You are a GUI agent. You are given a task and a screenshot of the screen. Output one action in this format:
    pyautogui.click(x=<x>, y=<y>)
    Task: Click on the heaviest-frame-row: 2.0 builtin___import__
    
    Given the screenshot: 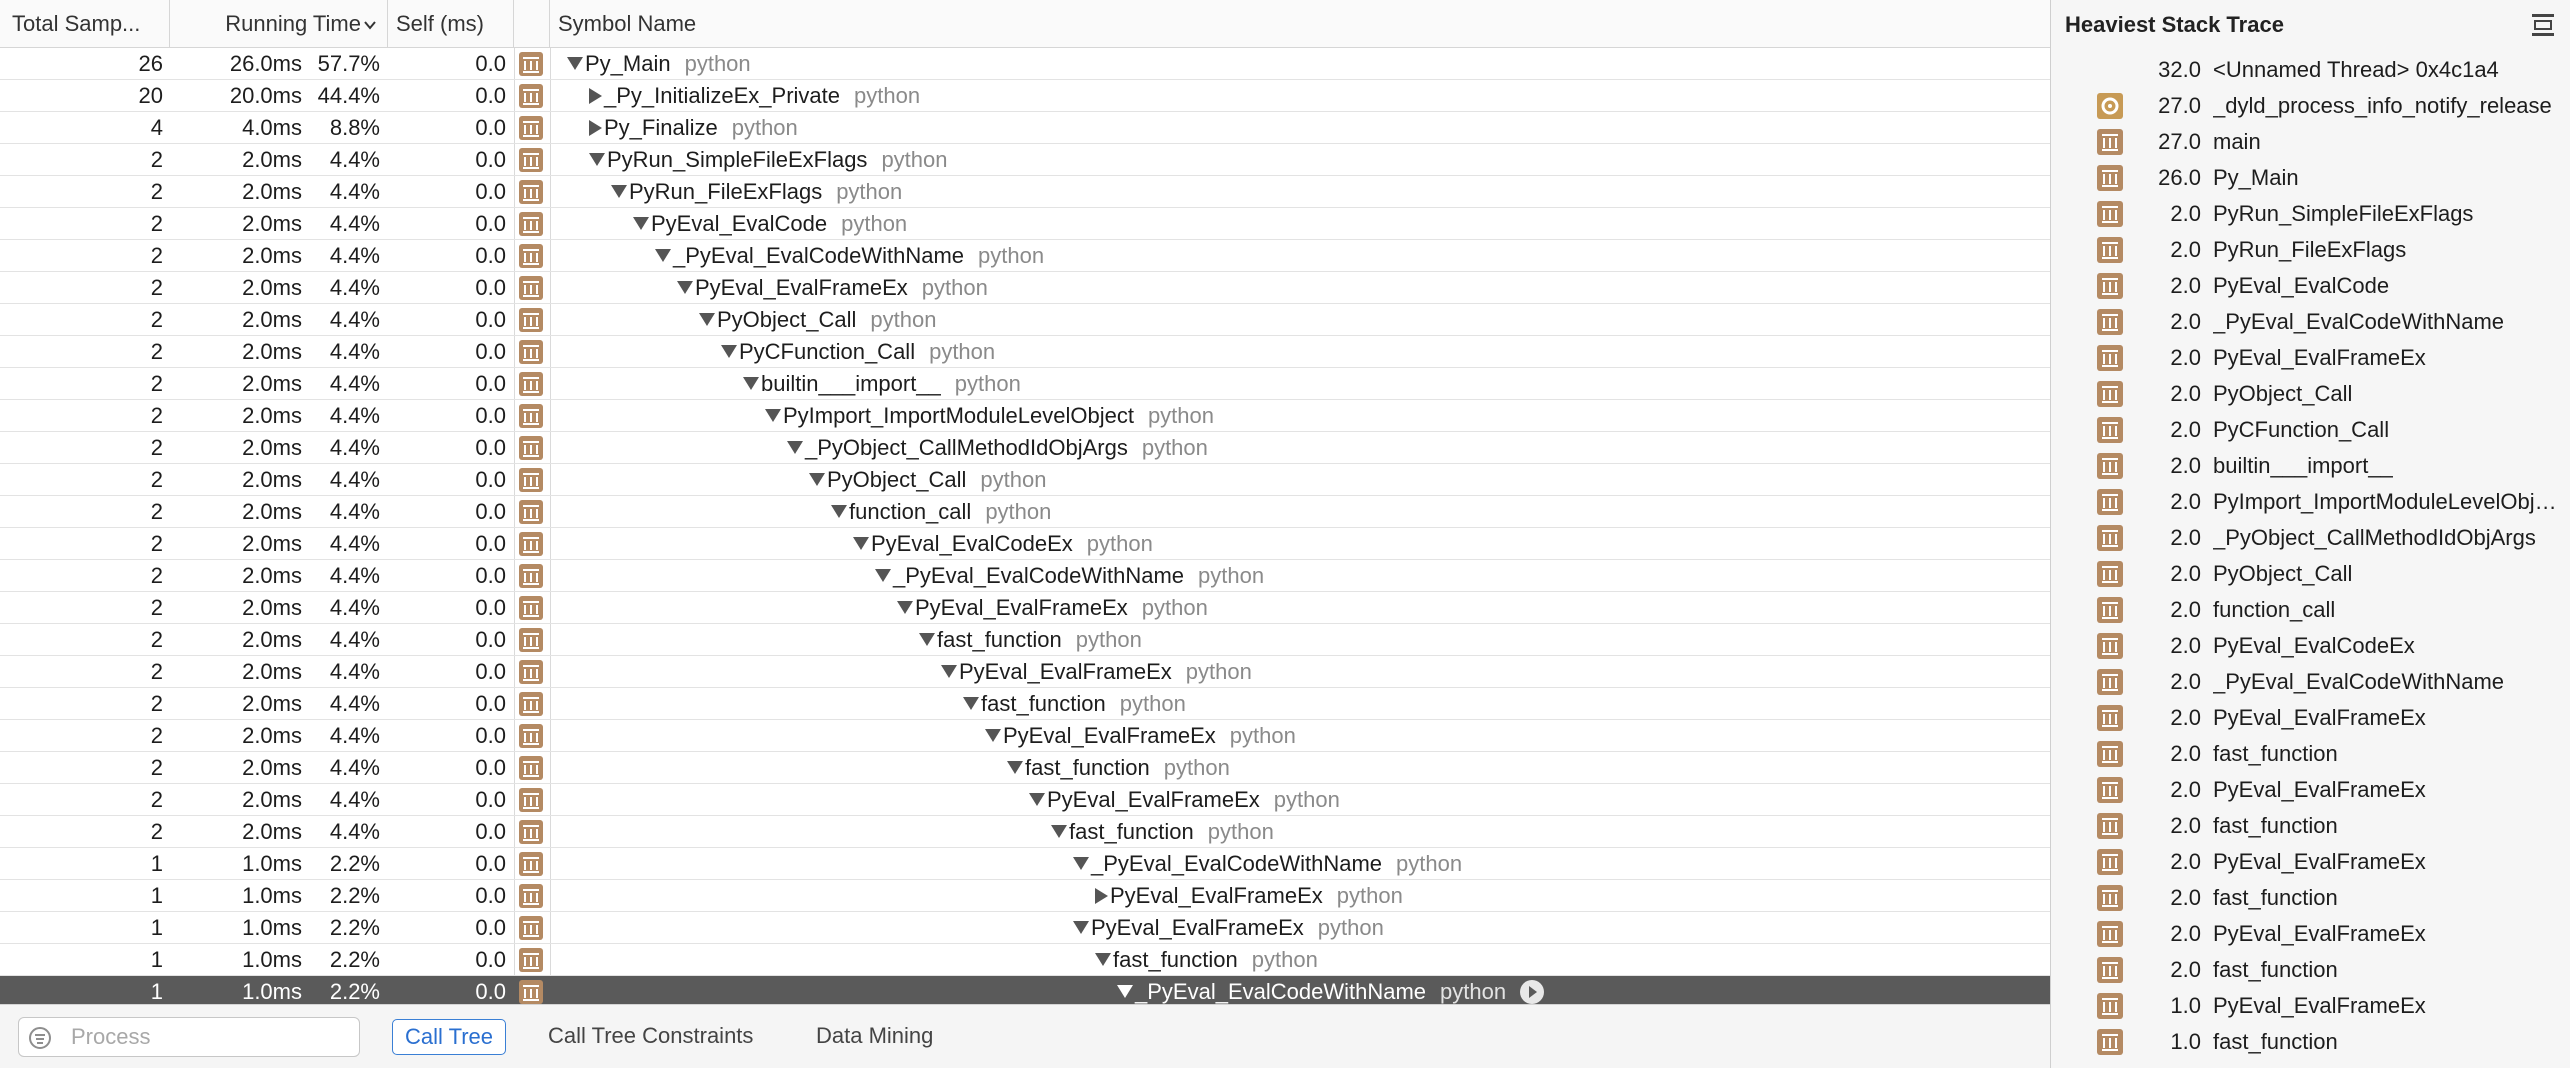 What is the action you would take?
    pyautogui.click(x=2310, y=466)
    